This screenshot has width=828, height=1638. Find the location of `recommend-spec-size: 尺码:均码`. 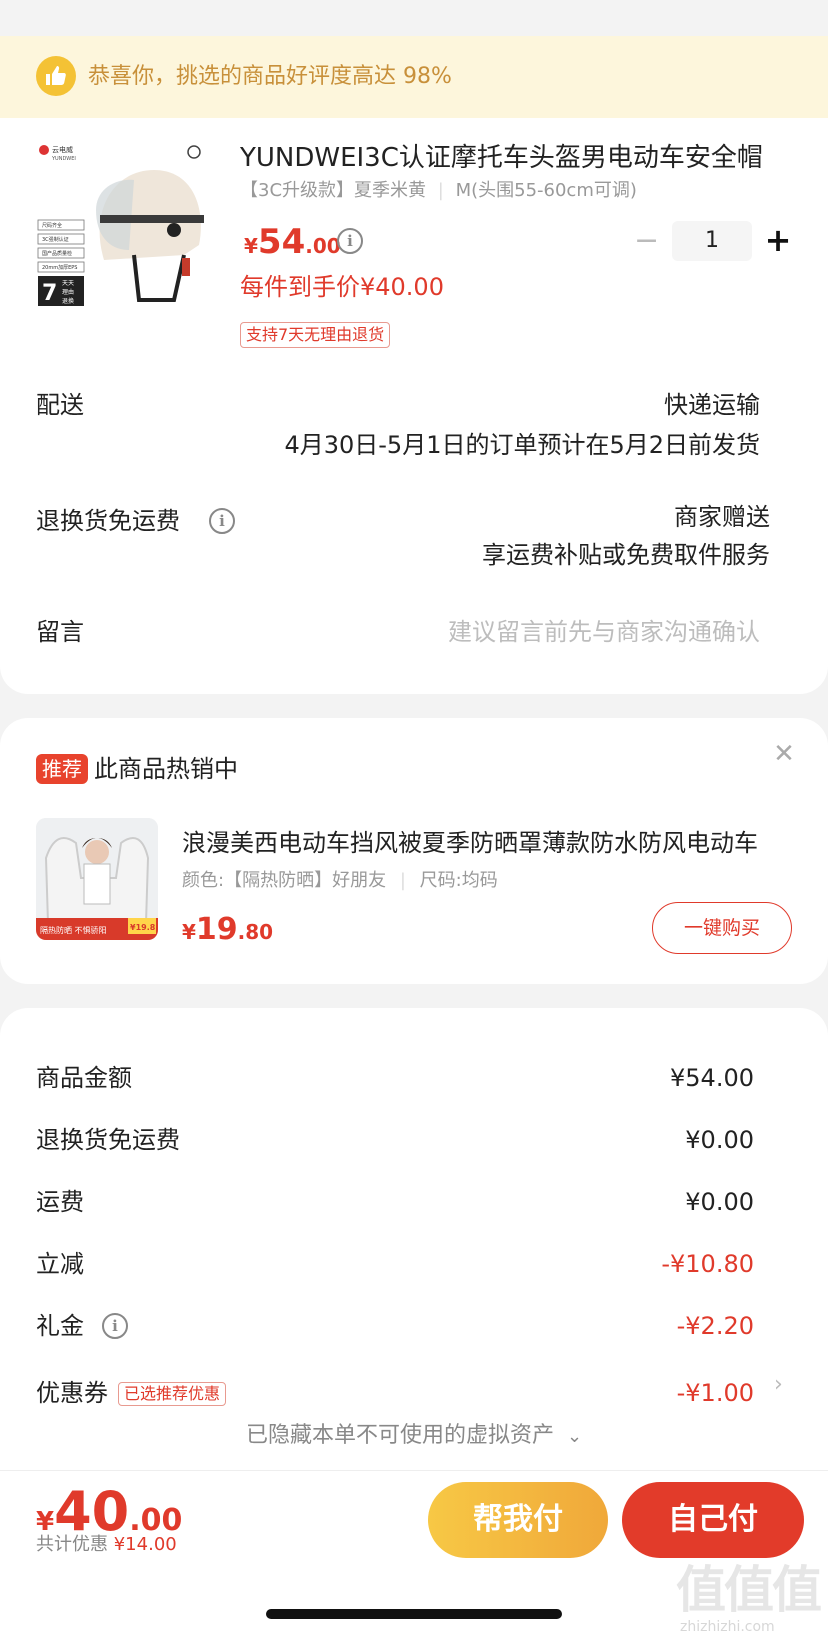

recommend-spec-size: 尺码:均码 is located at coordinates (458, 880).